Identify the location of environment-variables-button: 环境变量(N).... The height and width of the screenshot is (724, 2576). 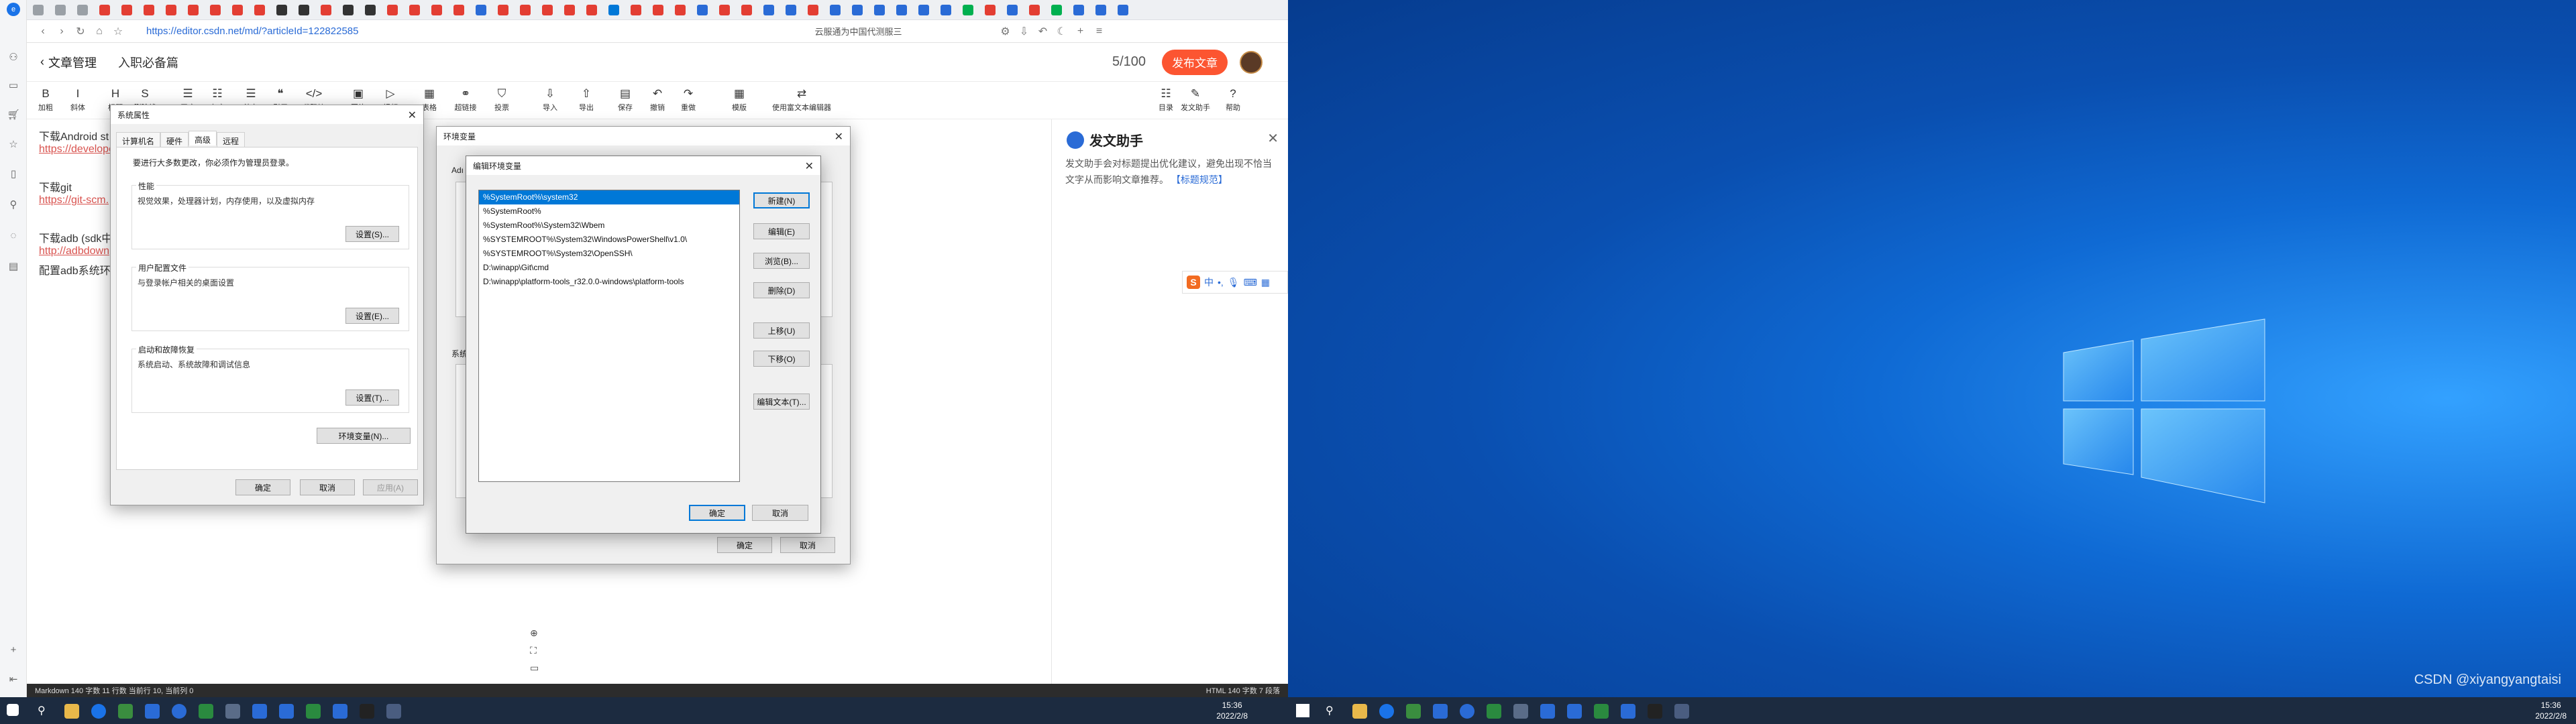
(364, 436).